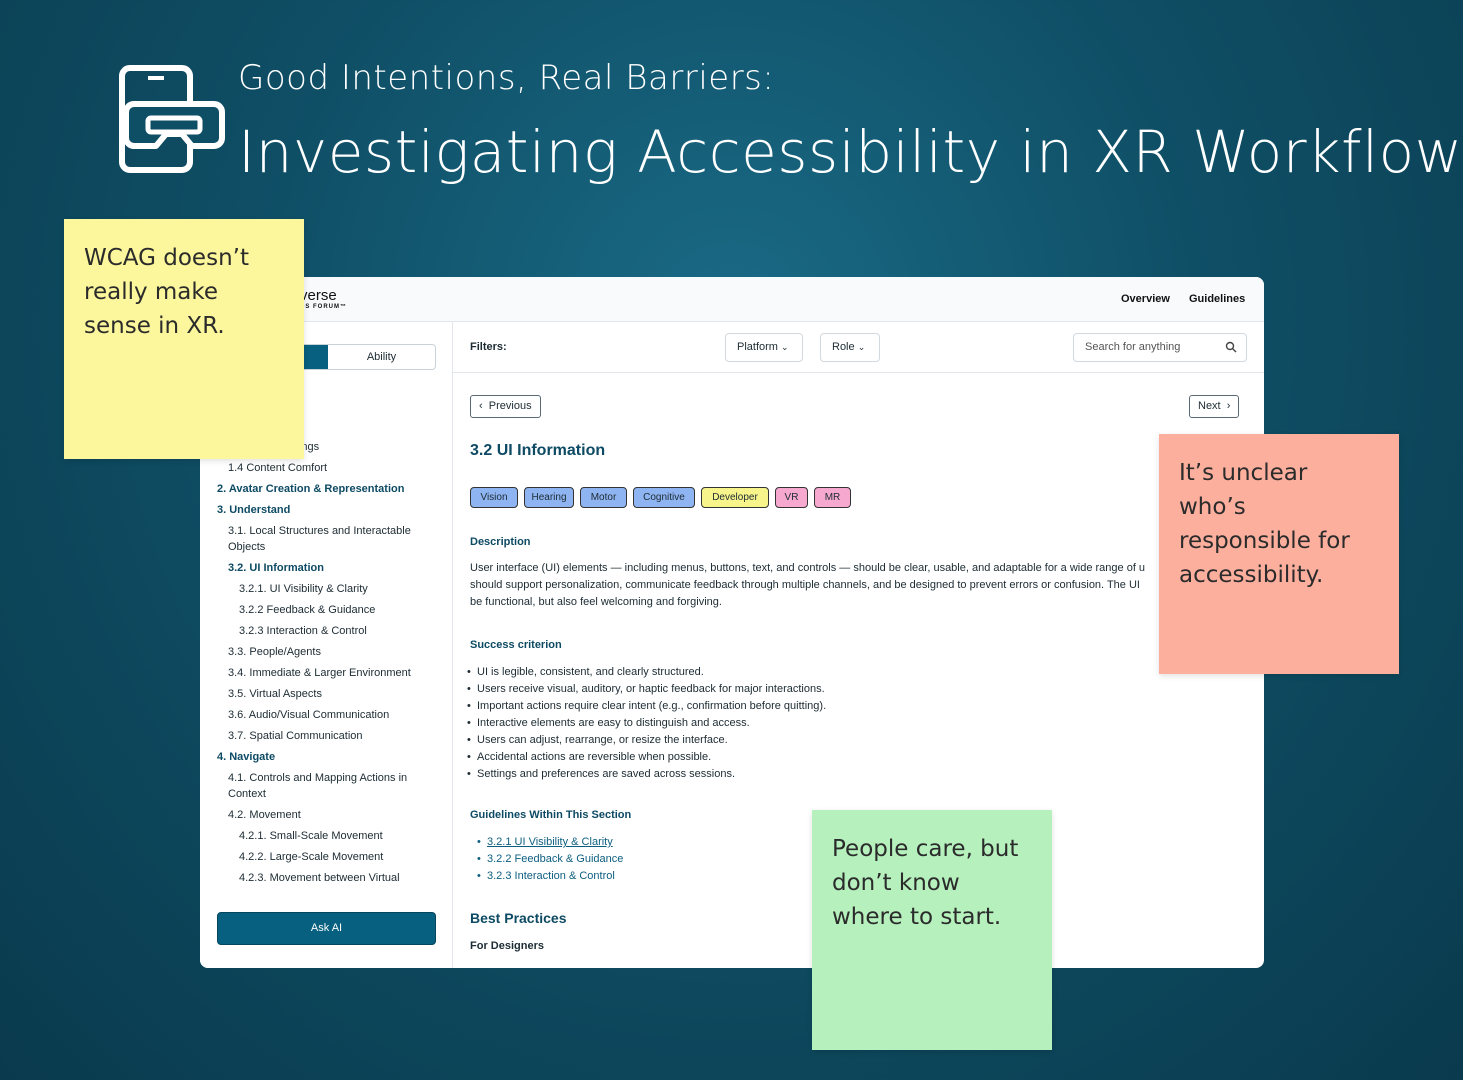 Image resolution: width=1463 pixels, height=1080 pixels. What do you see at coordinates (295, 736) in the screenshot?
I see `toc-item: 3.7. Spatial Communication` at bounding box center [295, 736].